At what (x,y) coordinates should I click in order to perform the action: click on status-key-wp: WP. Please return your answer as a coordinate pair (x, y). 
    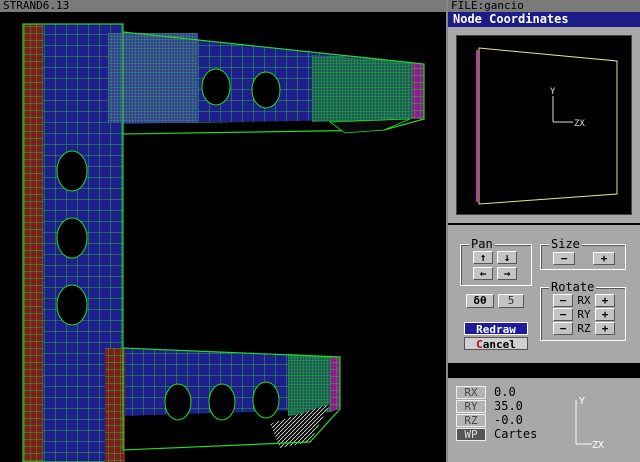
    Looking at the image, I should click on (471, 434).